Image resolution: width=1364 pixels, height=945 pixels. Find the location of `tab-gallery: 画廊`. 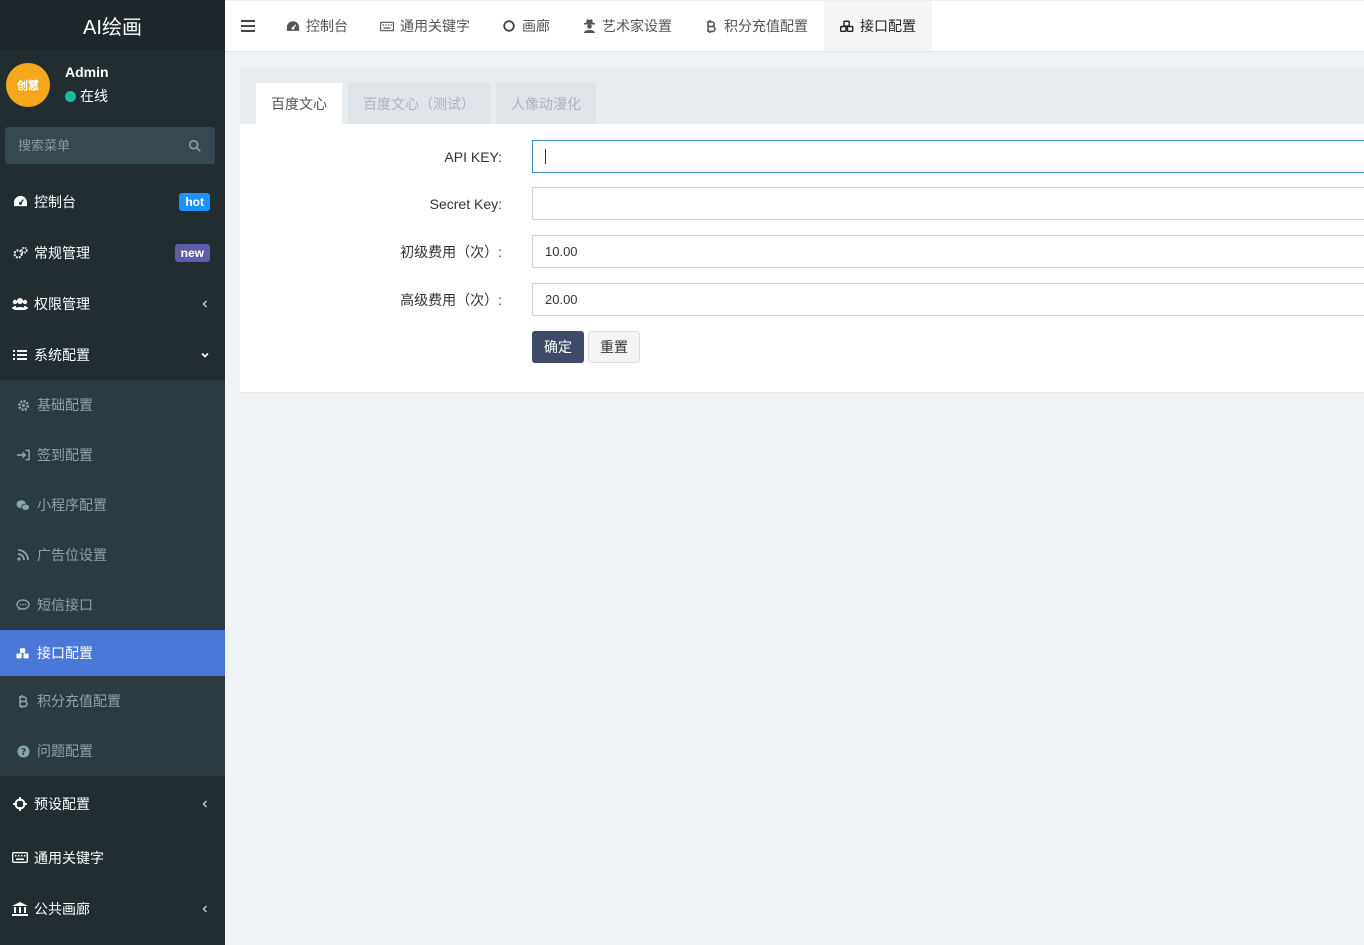

tab-gallery: 画廊 is located at coordinates (526, 26).